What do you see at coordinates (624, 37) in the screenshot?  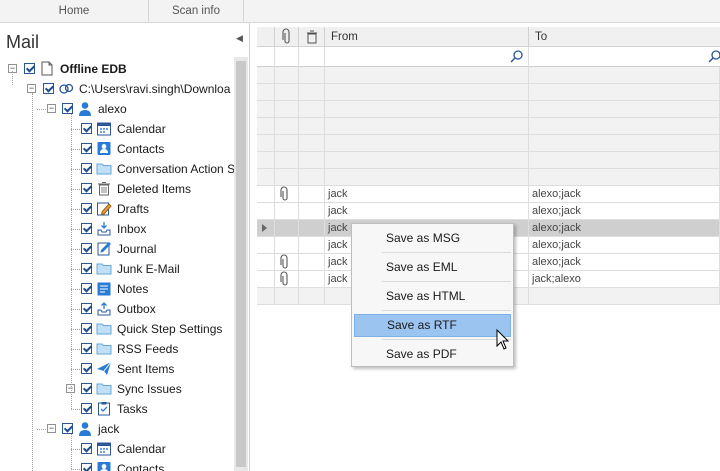 I see `to-column-header: To` at bounding box center [624, 37].